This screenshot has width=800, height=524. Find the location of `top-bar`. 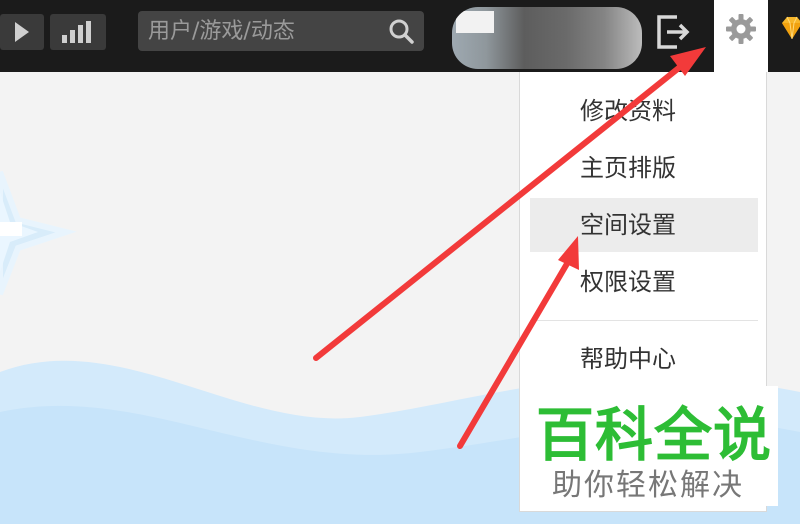

top-bar is located at coordinates (400, 36).